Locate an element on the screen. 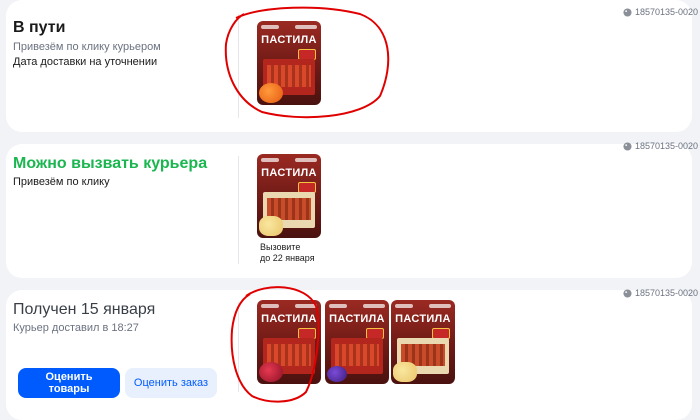 This screenshot has height=420, width=700. order-status-subtitle: Привезём по клику курьером is located at coordinates (87, 47).